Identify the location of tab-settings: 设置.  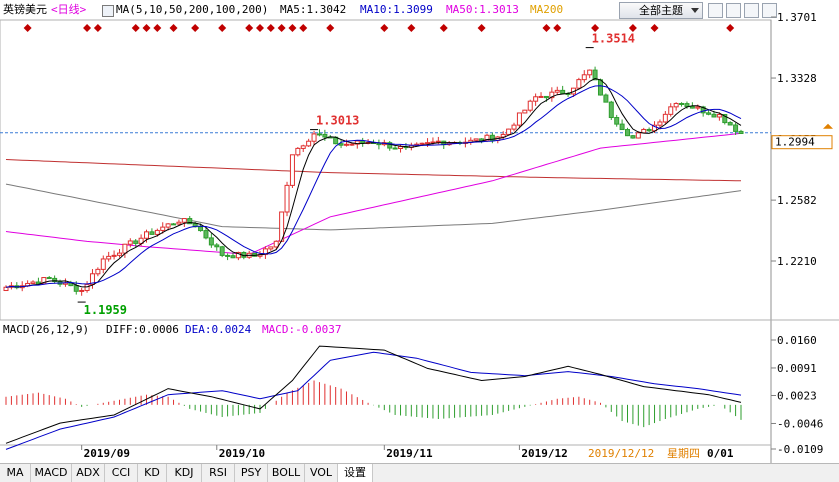
(355, 473).